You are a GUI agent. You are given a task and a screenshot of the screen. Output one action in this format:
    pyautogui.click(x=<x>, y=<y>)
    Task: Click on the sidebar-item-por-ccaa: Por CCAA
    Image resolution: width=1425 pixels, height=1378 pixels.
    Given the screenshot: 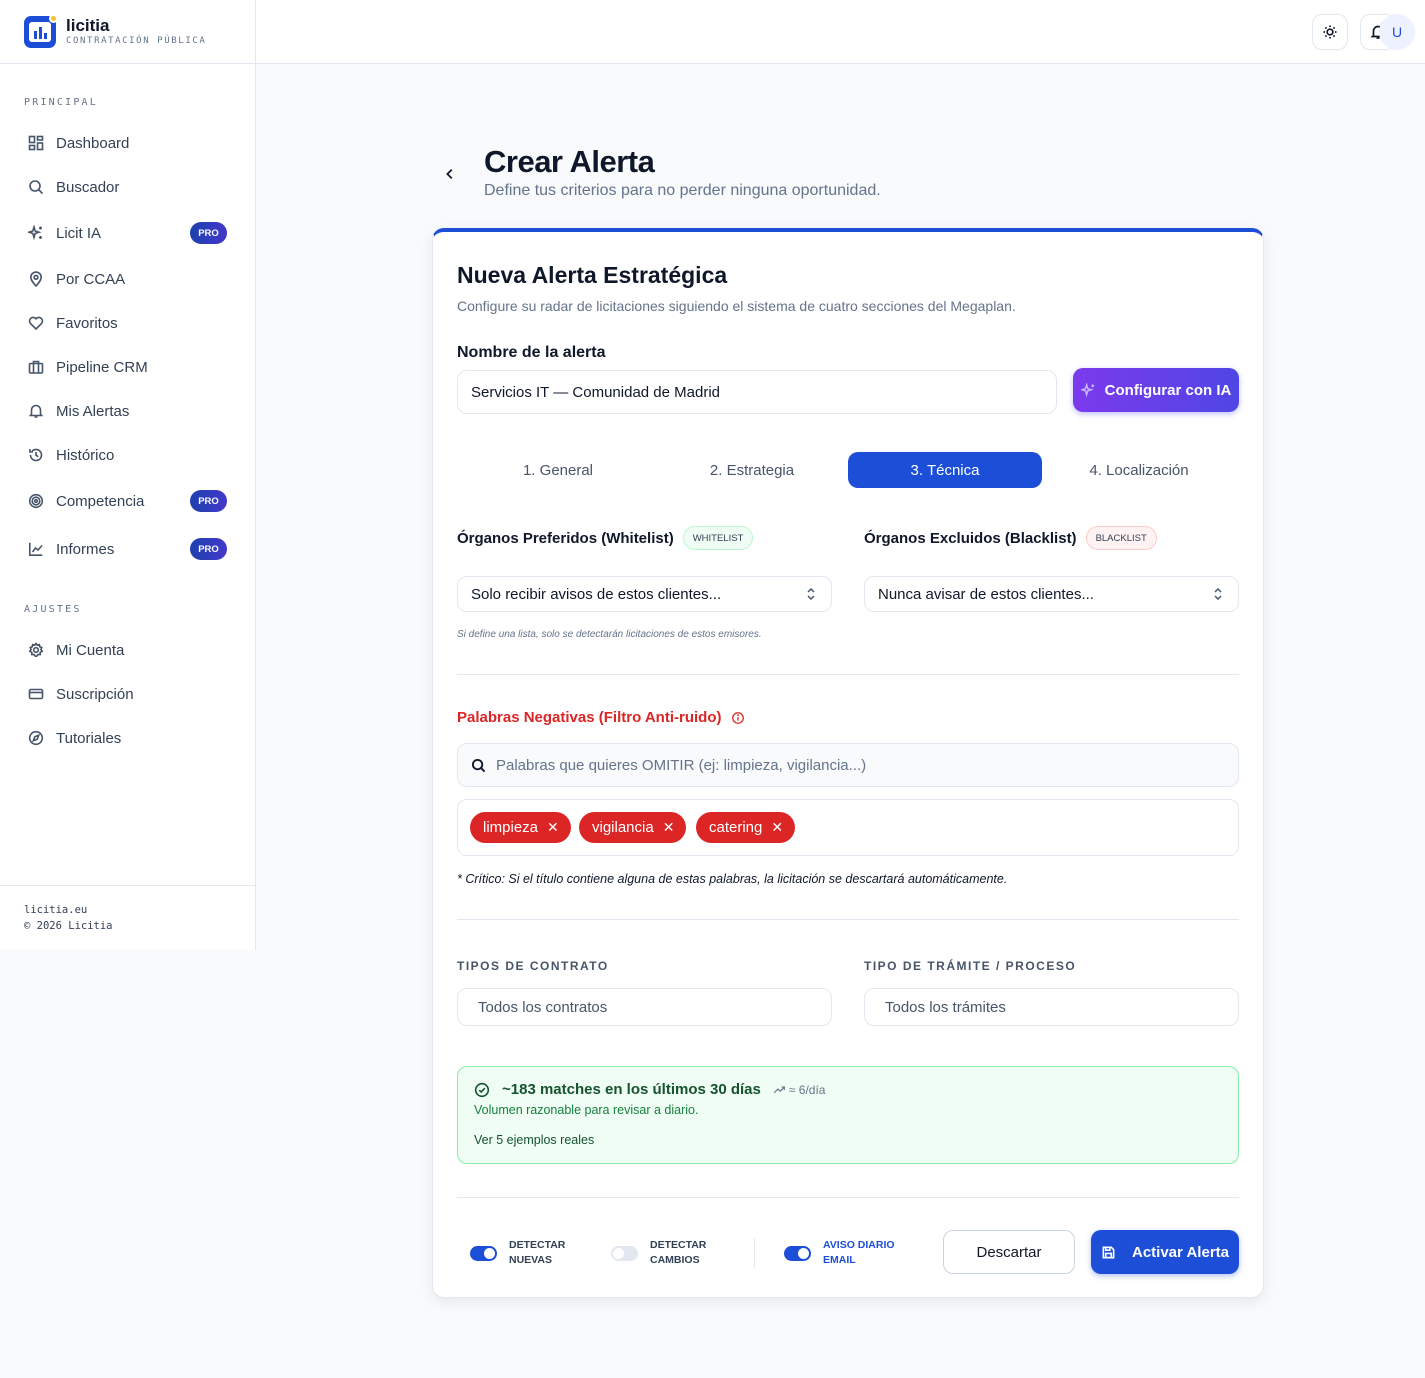 What is the action you would take?
    pyautogui.click(x=128, y=279)
    